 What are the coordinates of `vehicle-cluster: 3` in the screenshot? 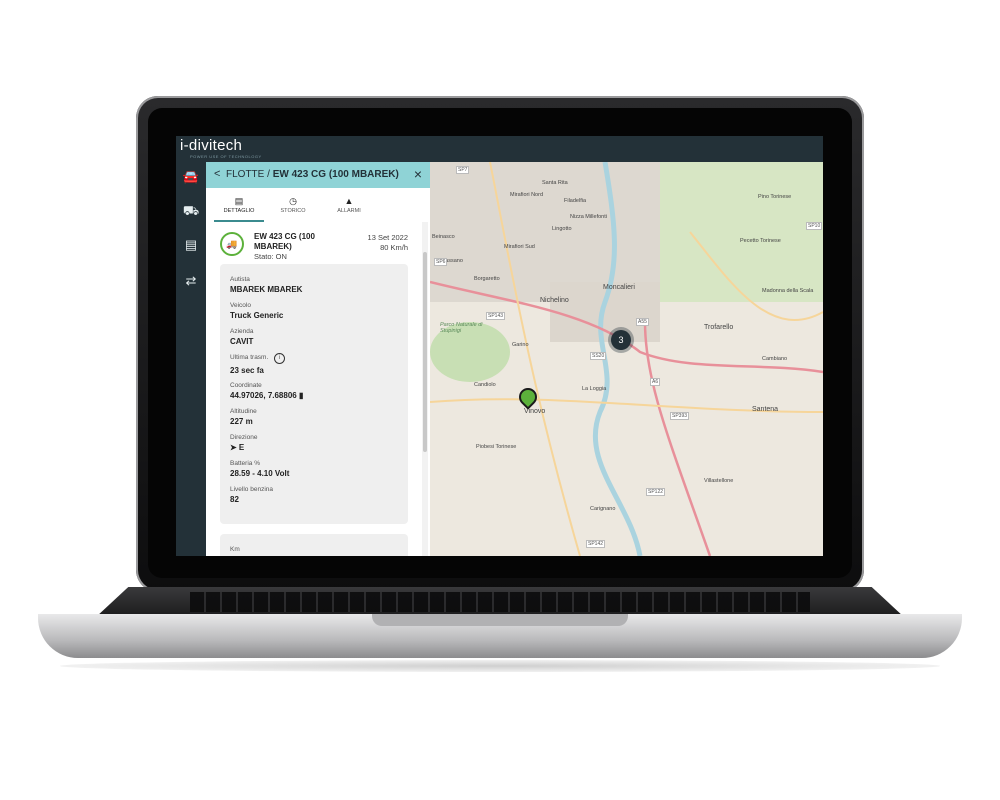 It's located at (621, 340).